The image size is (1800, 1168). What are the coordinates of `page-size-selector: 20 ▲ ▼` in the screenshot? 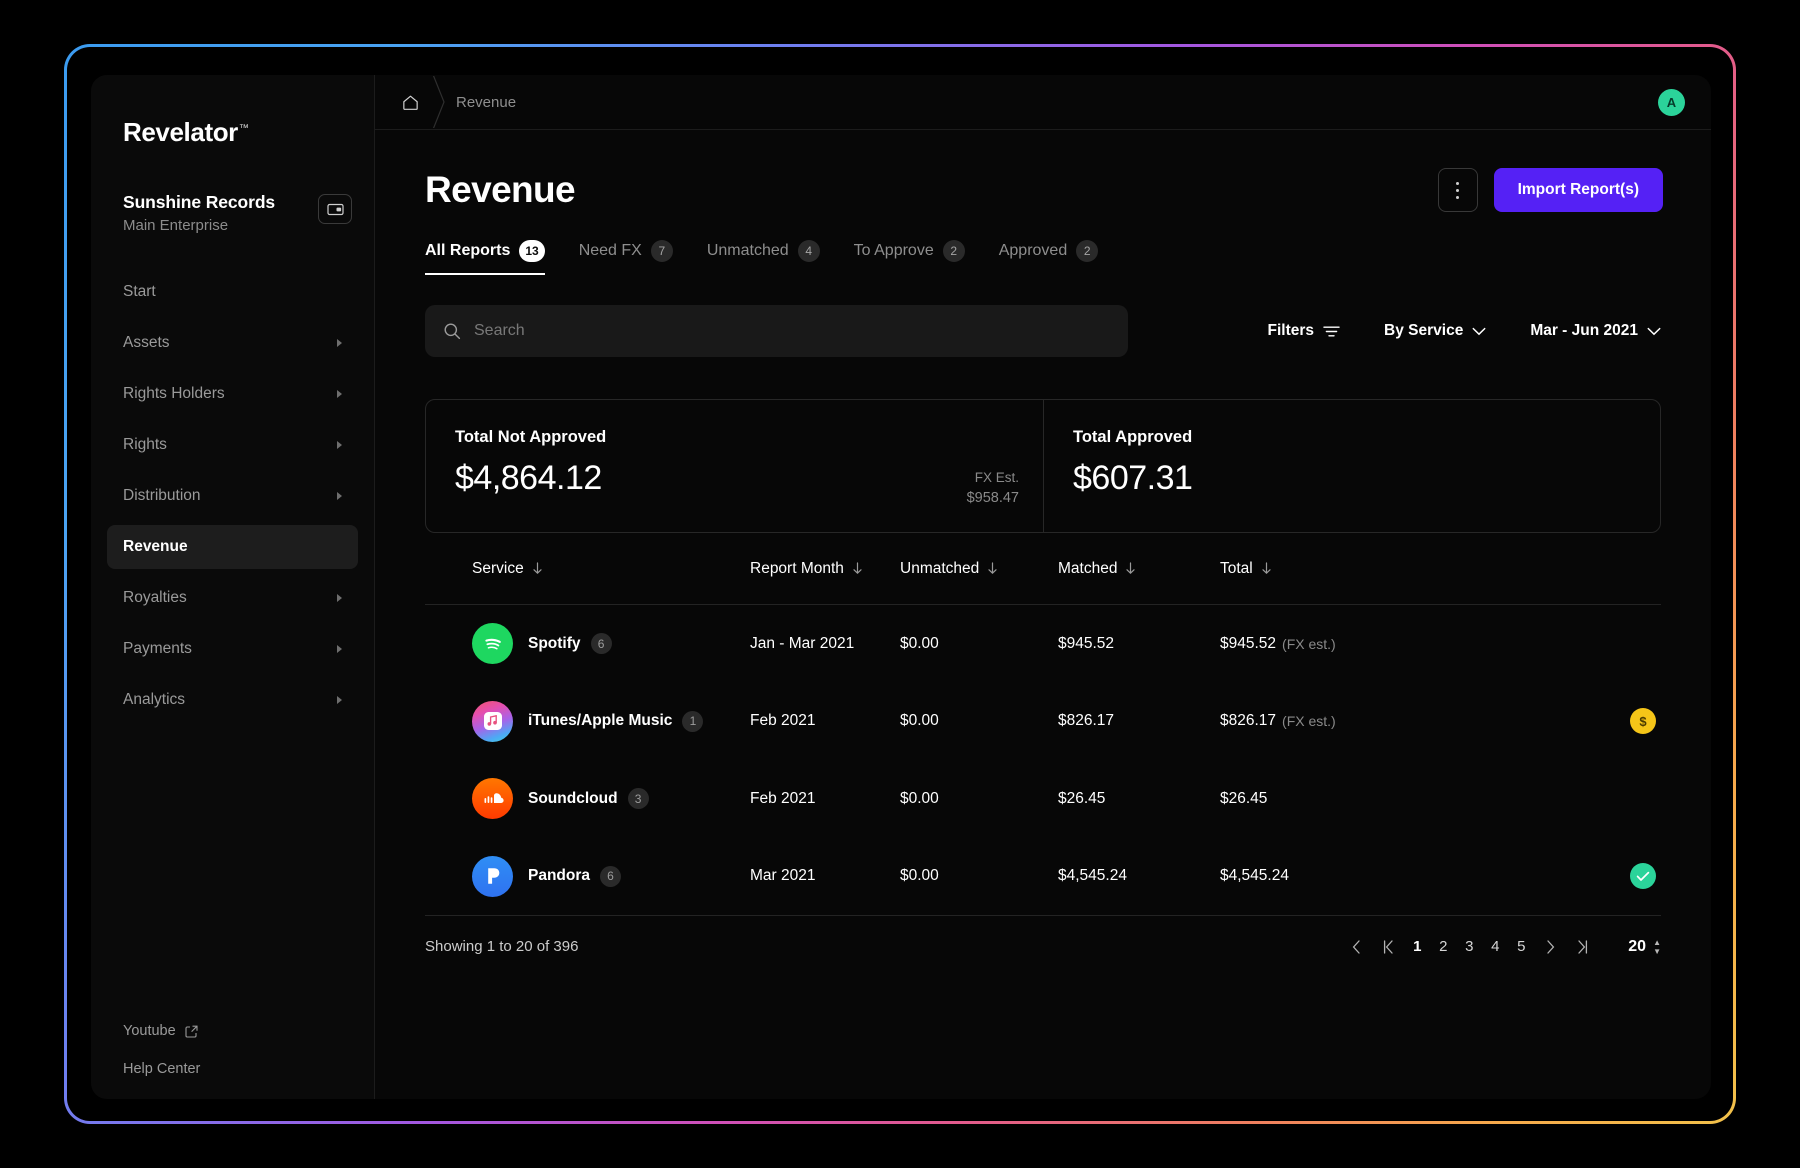 It's located at (1644, 947).